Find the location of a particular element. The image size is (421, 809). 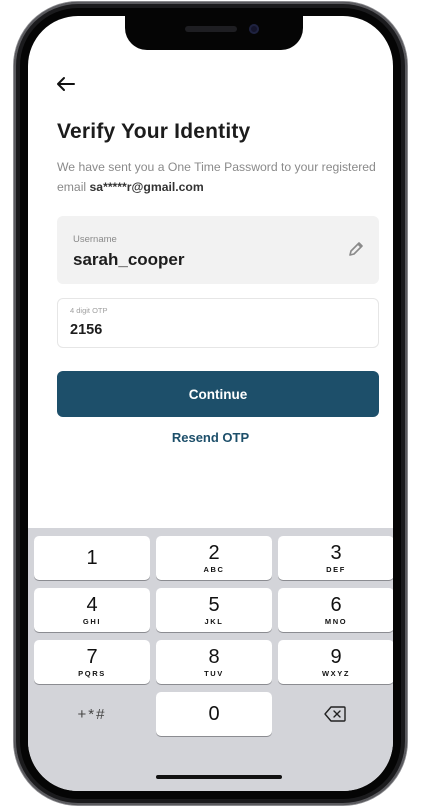

home-indicator is located at coordinates (219, 777).